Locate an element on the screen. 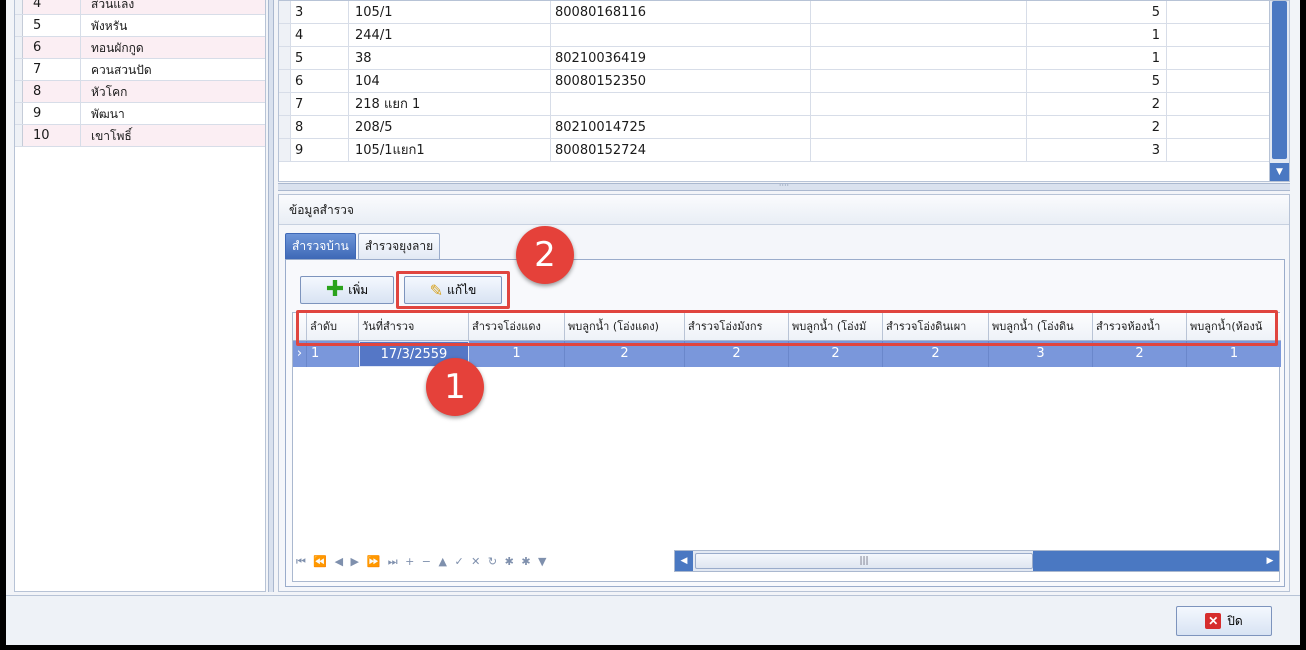 The height and width of the screenshot is (650, 1306). list-item-name: ทอนผักกูด is located at coordinates (117, 47).